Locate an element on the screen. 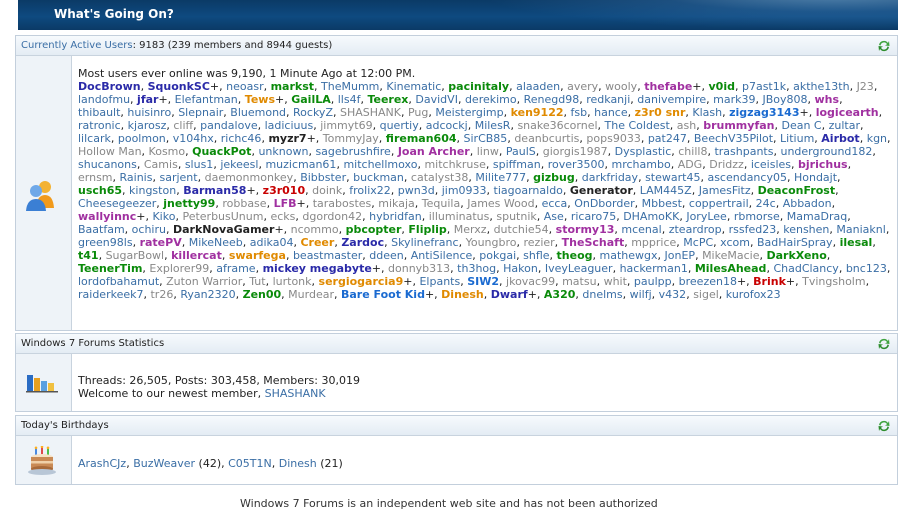 The height and width of the screenshot is (510, 916). online-user-link: usch65 is located at coordinates (100, 190).